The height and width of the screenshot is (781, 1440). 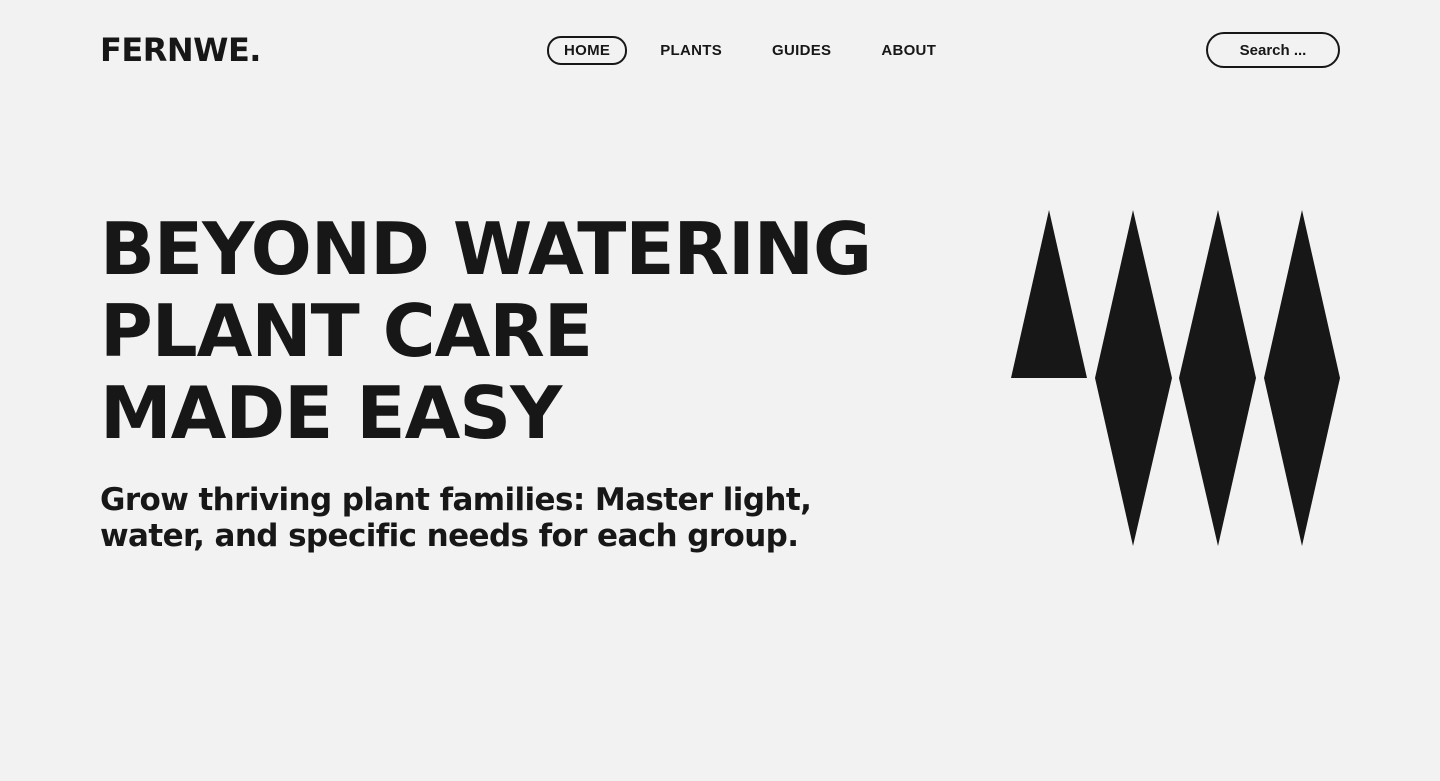 I want to click on search-input, so click(x=1273, y=50).